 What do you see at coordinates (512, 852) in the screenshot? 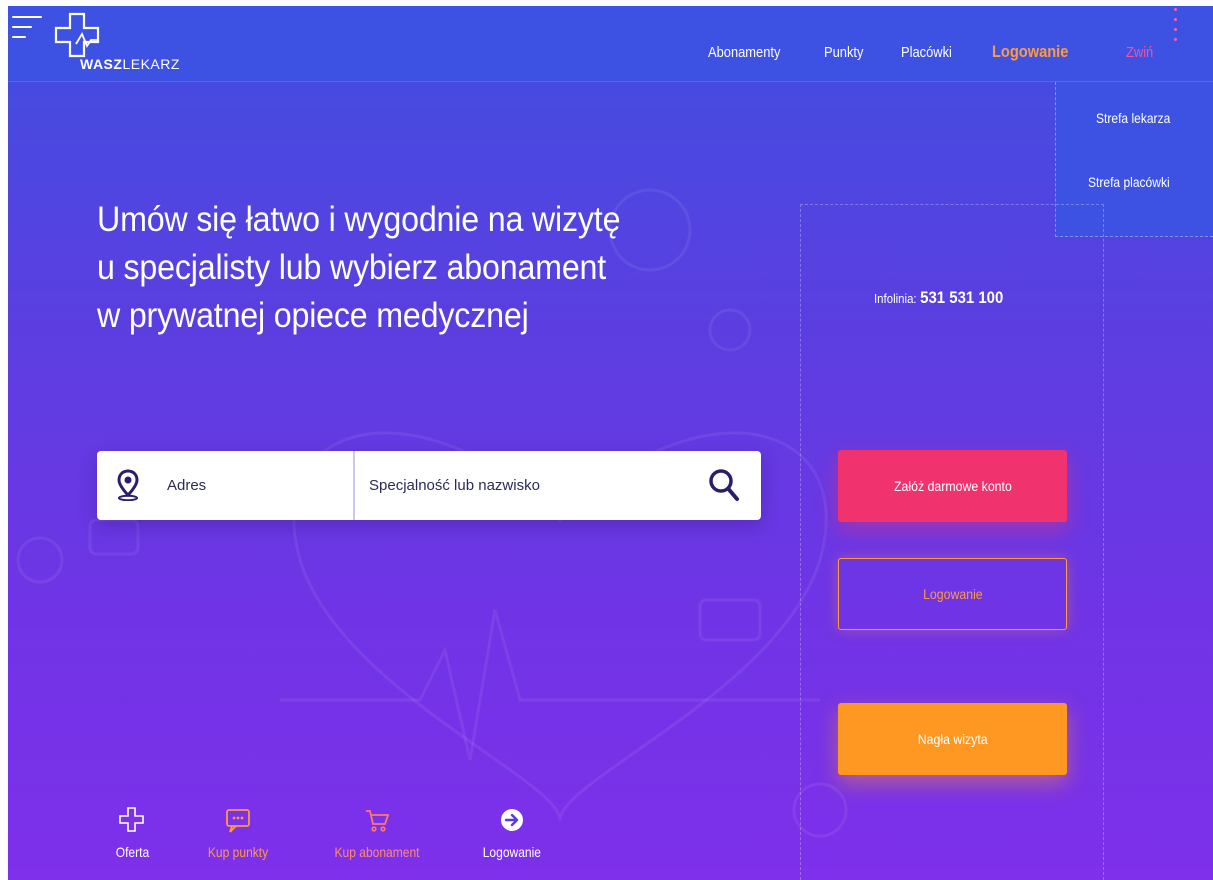
I see `quick-link-label: Logowanie` at bounding box center [512, 852].